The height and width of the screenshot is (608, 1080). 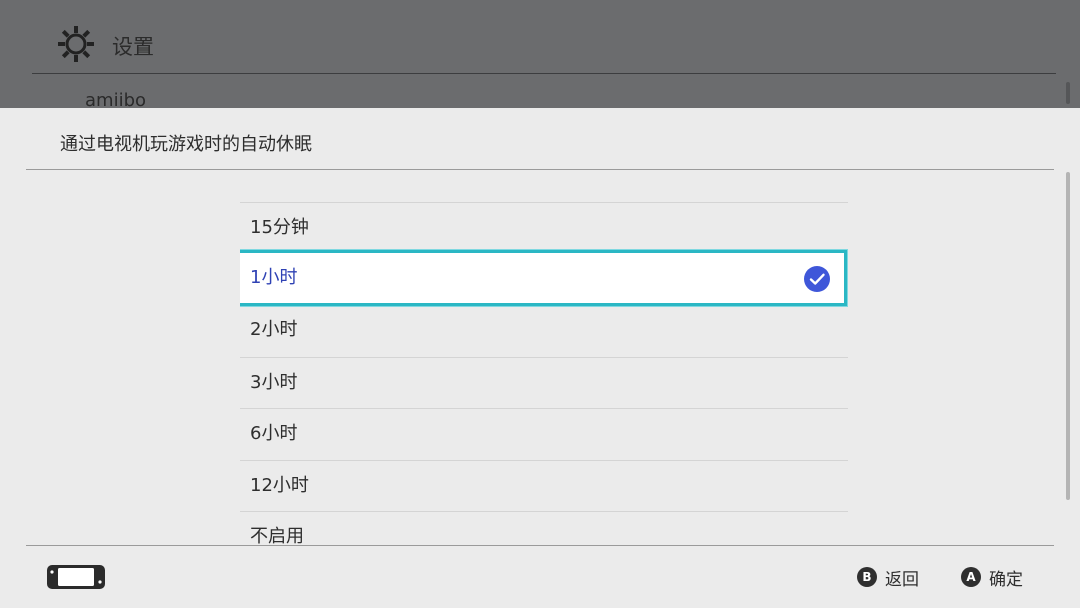 I want to click on option-label: 2小时, so click(x=274, y=329).